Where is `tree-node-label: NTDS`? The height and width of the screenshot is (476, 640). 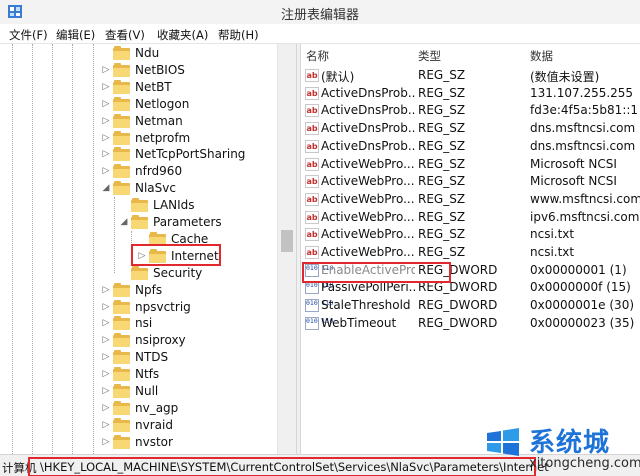 tree-node-label: NTDS is located at coordinates (152, 357).